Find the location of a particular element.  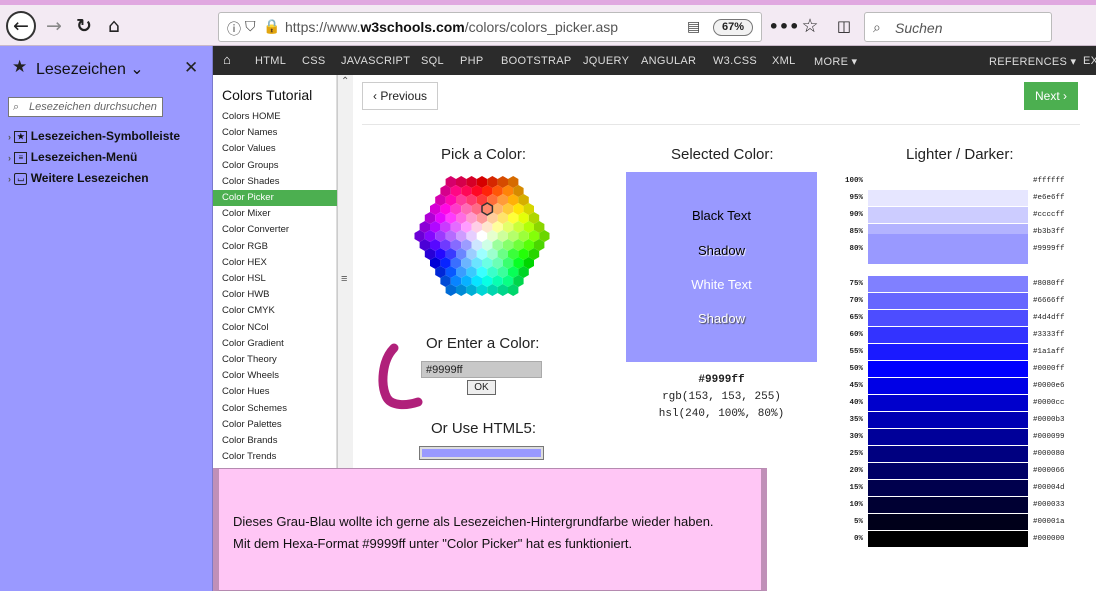

bookmark-star-button: ☆ is located at coordinates (810, 26).